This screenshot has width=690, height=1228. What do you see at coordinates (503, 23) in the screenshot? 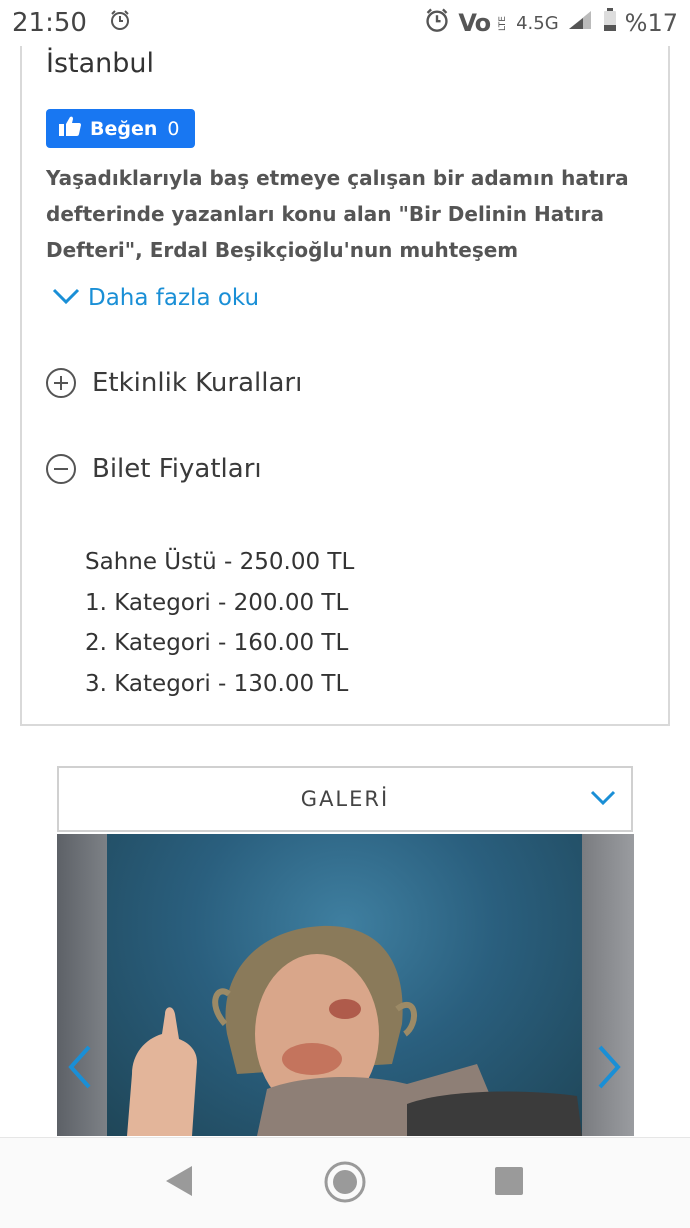
I see `lte-label: LTE` at bounding box center [503, 23].